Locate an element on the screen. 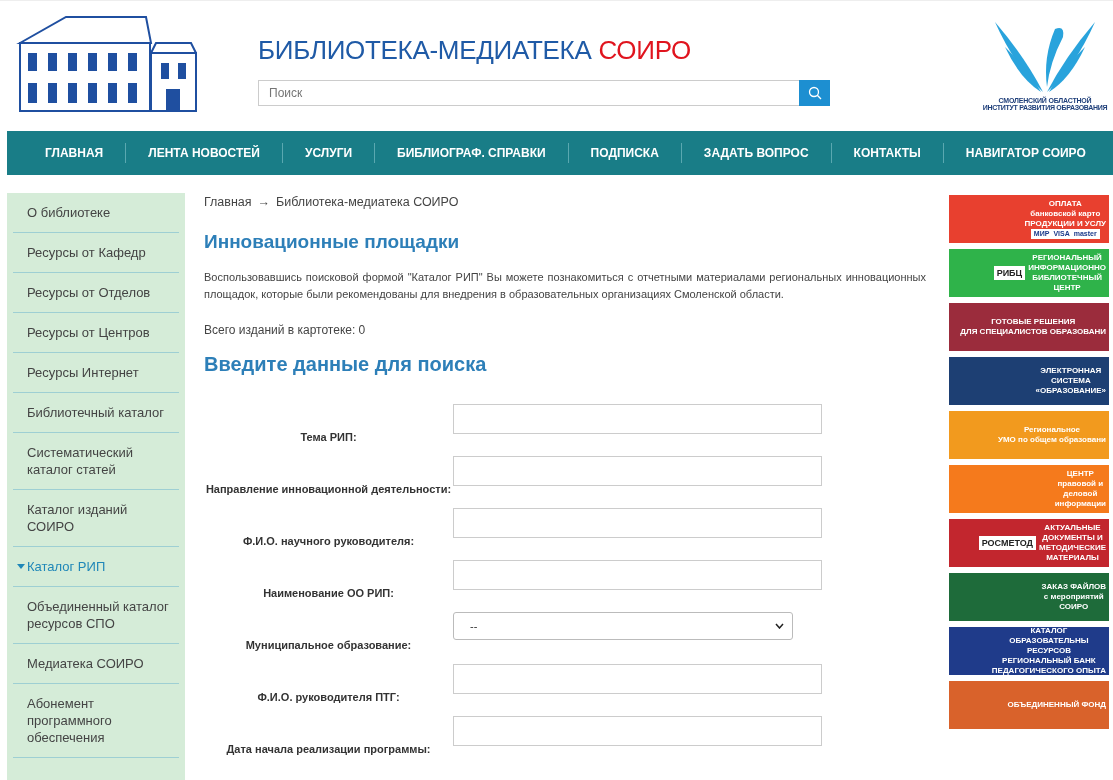  banner-text: ЭЛЕКТРОННАЯ is located at coordinates (1071, 371).